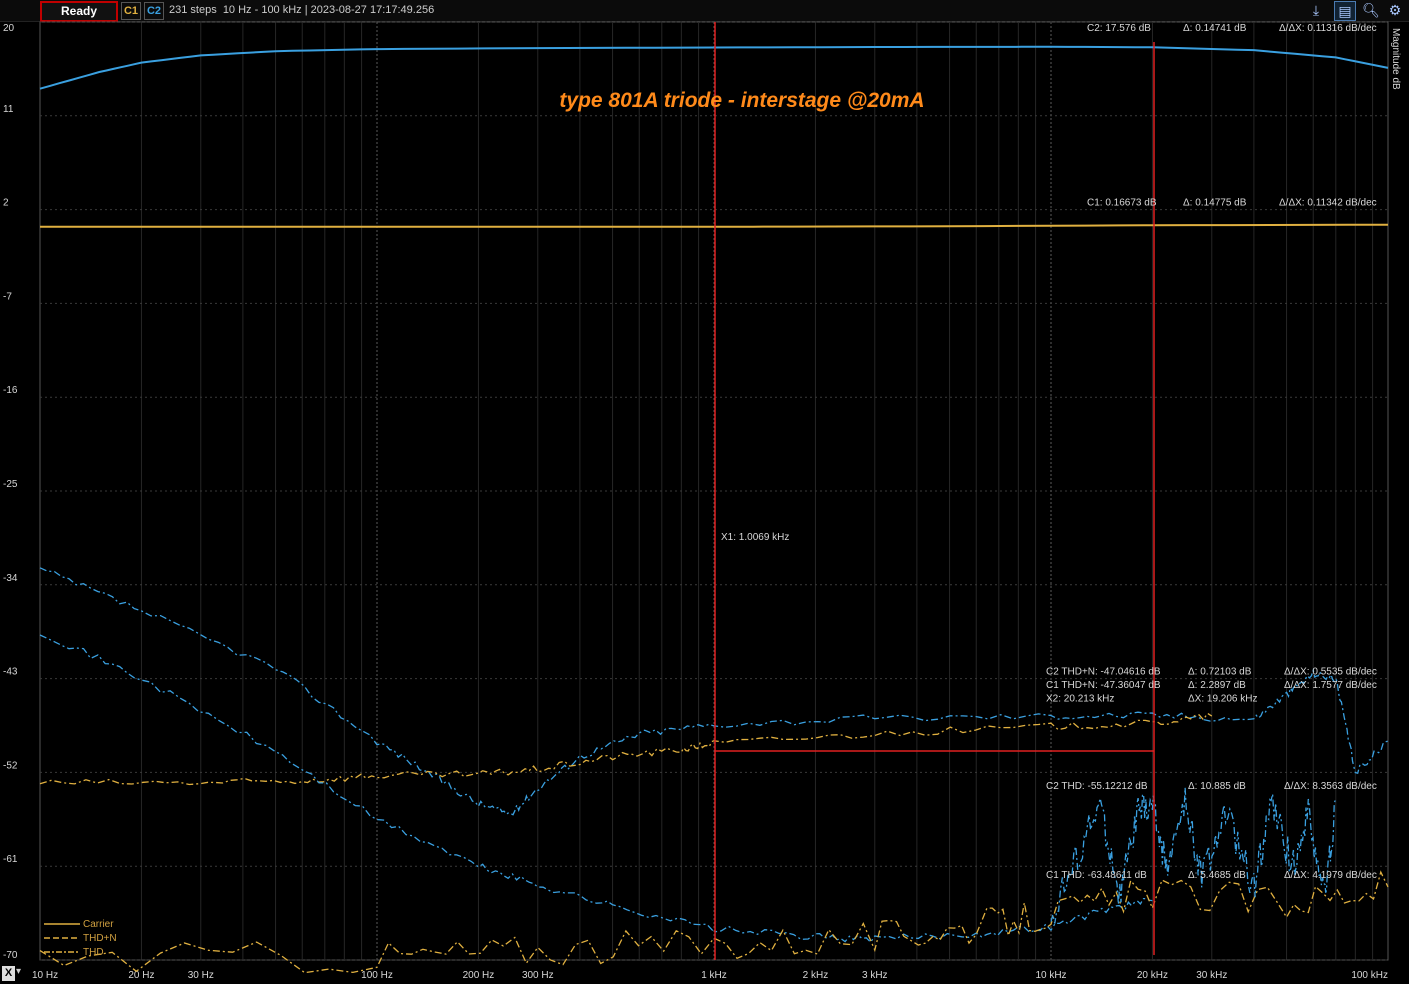 The height and width of the screenshot is (984, 1409). Describe the element at coordinates (1217, 786) in the screenshot. I see `cursor-readout-text: Δ: 10.885 dB` at that location.